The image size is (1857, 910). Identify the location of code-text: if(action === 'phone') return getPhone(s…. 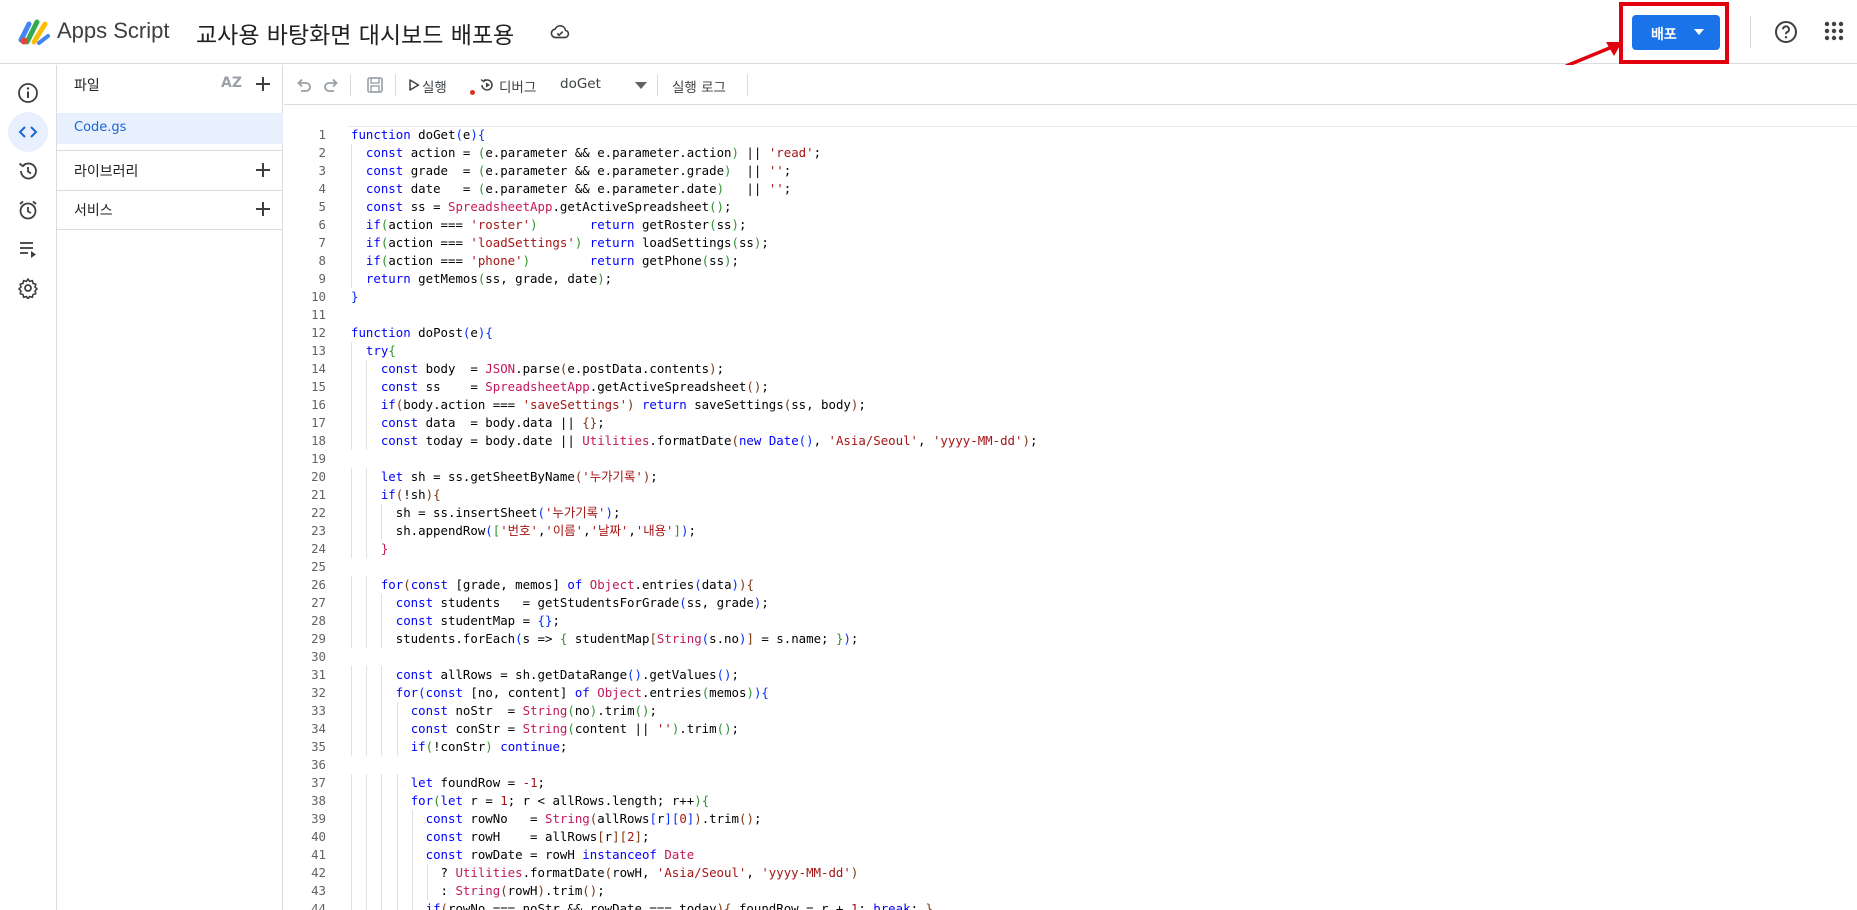
(552, 260).